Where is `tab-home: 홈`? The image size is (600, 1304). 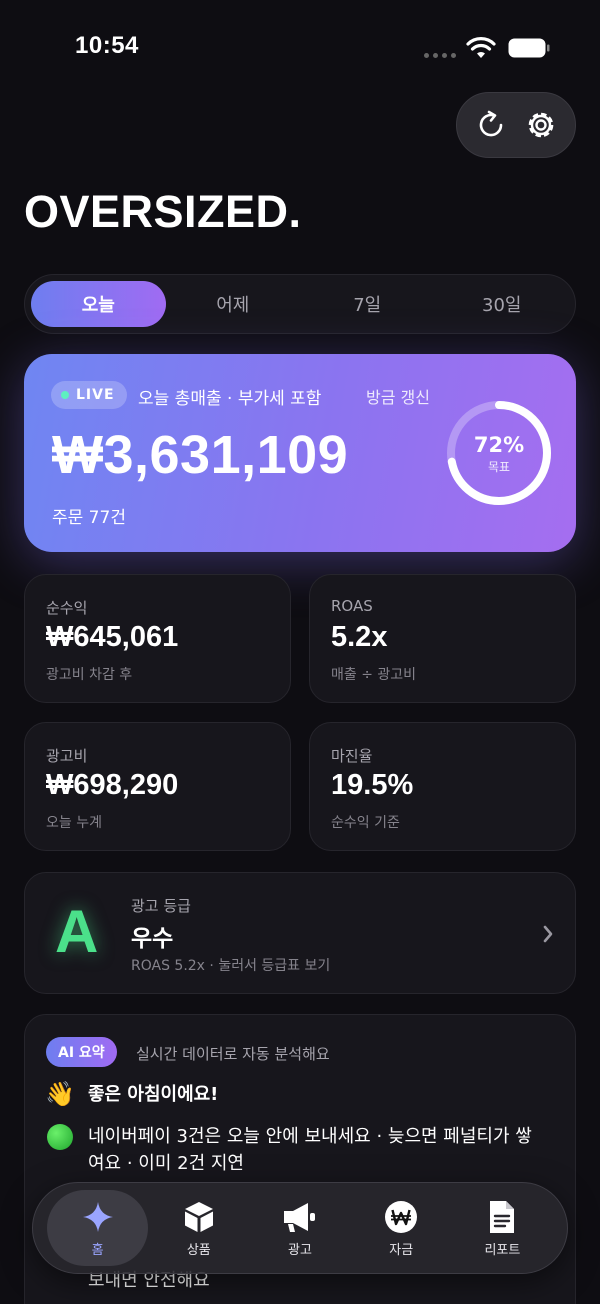
tab-home: 홈 is located at coordinates (98, 1228).